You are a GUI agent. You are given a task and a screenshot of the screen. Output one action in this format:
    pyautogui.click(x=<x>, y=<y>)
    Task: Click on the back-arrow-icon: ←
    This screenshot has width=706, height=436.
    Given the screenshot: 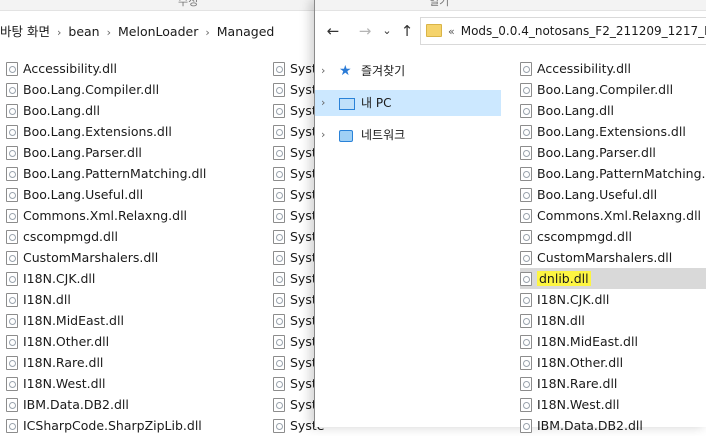 What is the action you would take?
    pyautogui.click(x=333, y=31)
    